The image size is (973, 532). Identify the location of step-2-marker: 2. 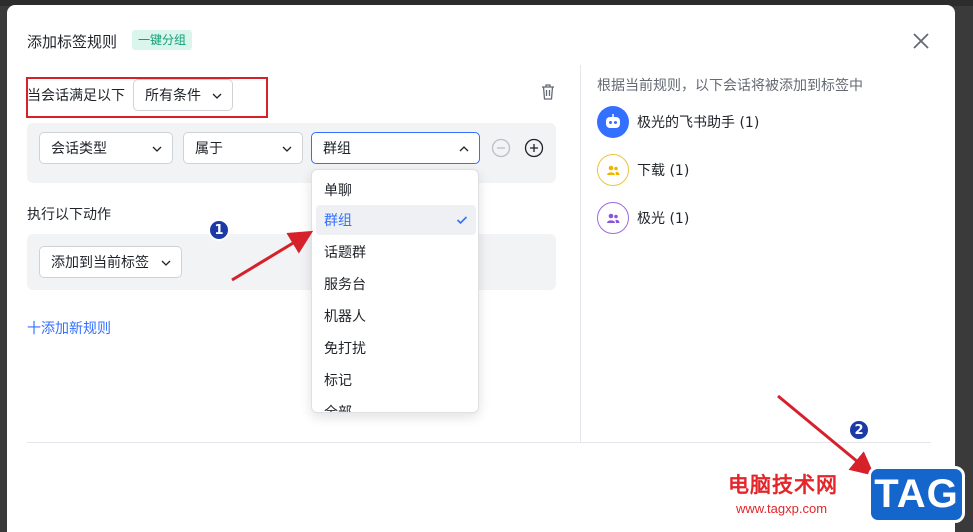
(859, 430).